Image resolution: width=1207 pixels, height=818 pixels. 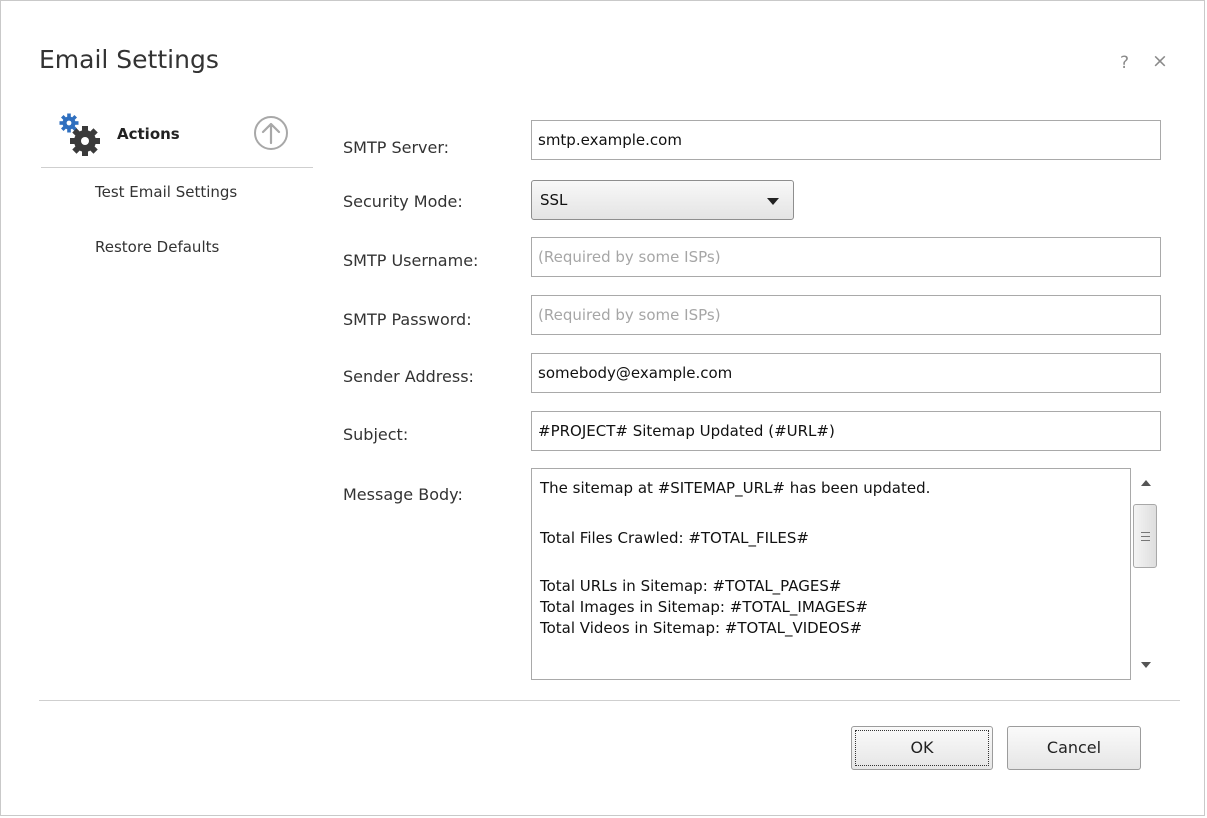 I want to click on sidebar-item-restore-defaults: Restore Defaults, so click(x=157, y=247).